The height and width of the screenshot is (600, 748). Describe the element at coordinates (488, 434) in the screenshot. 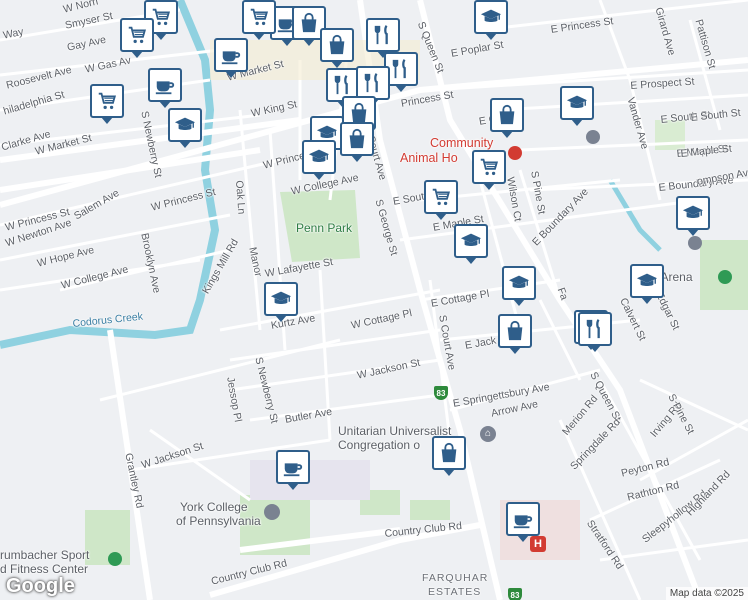

I see `church-icon: ⌂` at that location.